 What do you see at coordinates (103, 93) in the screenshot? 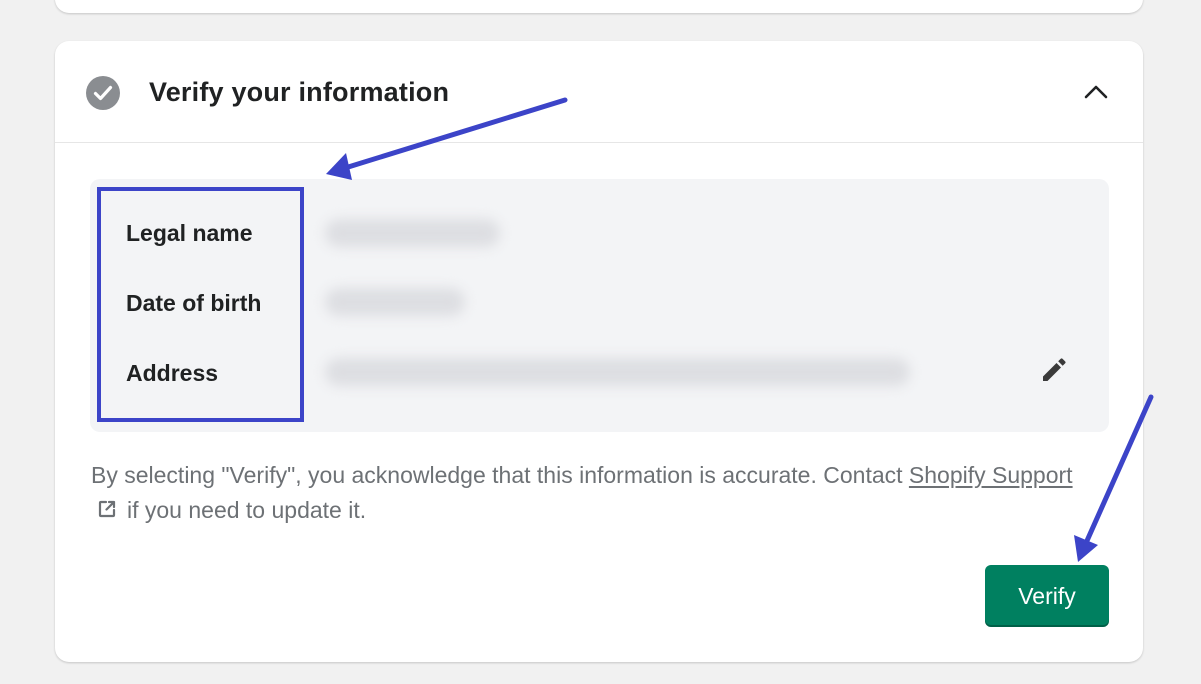
I see `check-circle-icon` at bounding box center [103, 93].